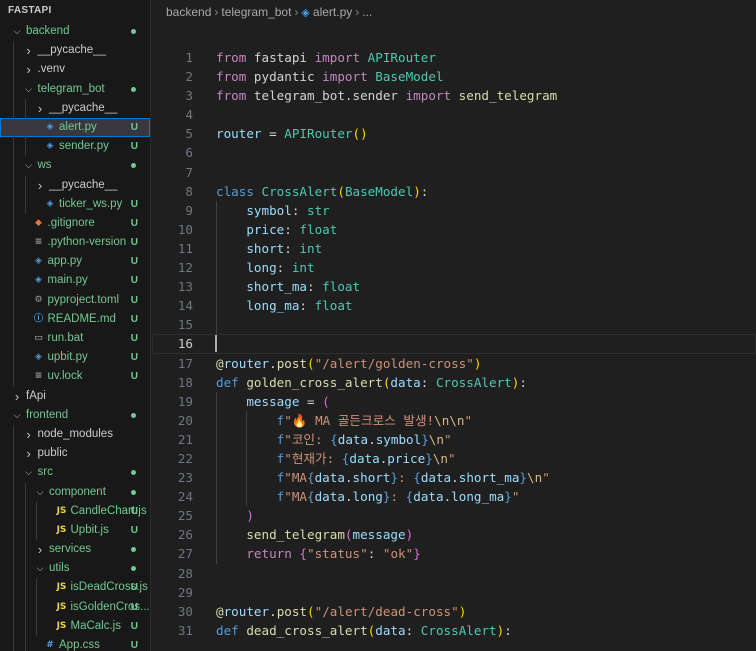 Image resolution: width=756 pixels, height=651 pixels. Describe the element at coordinates (454, 191) in the screenshot. I see `code-line: 8 class CrossAlert(BaseModel):` at that location.